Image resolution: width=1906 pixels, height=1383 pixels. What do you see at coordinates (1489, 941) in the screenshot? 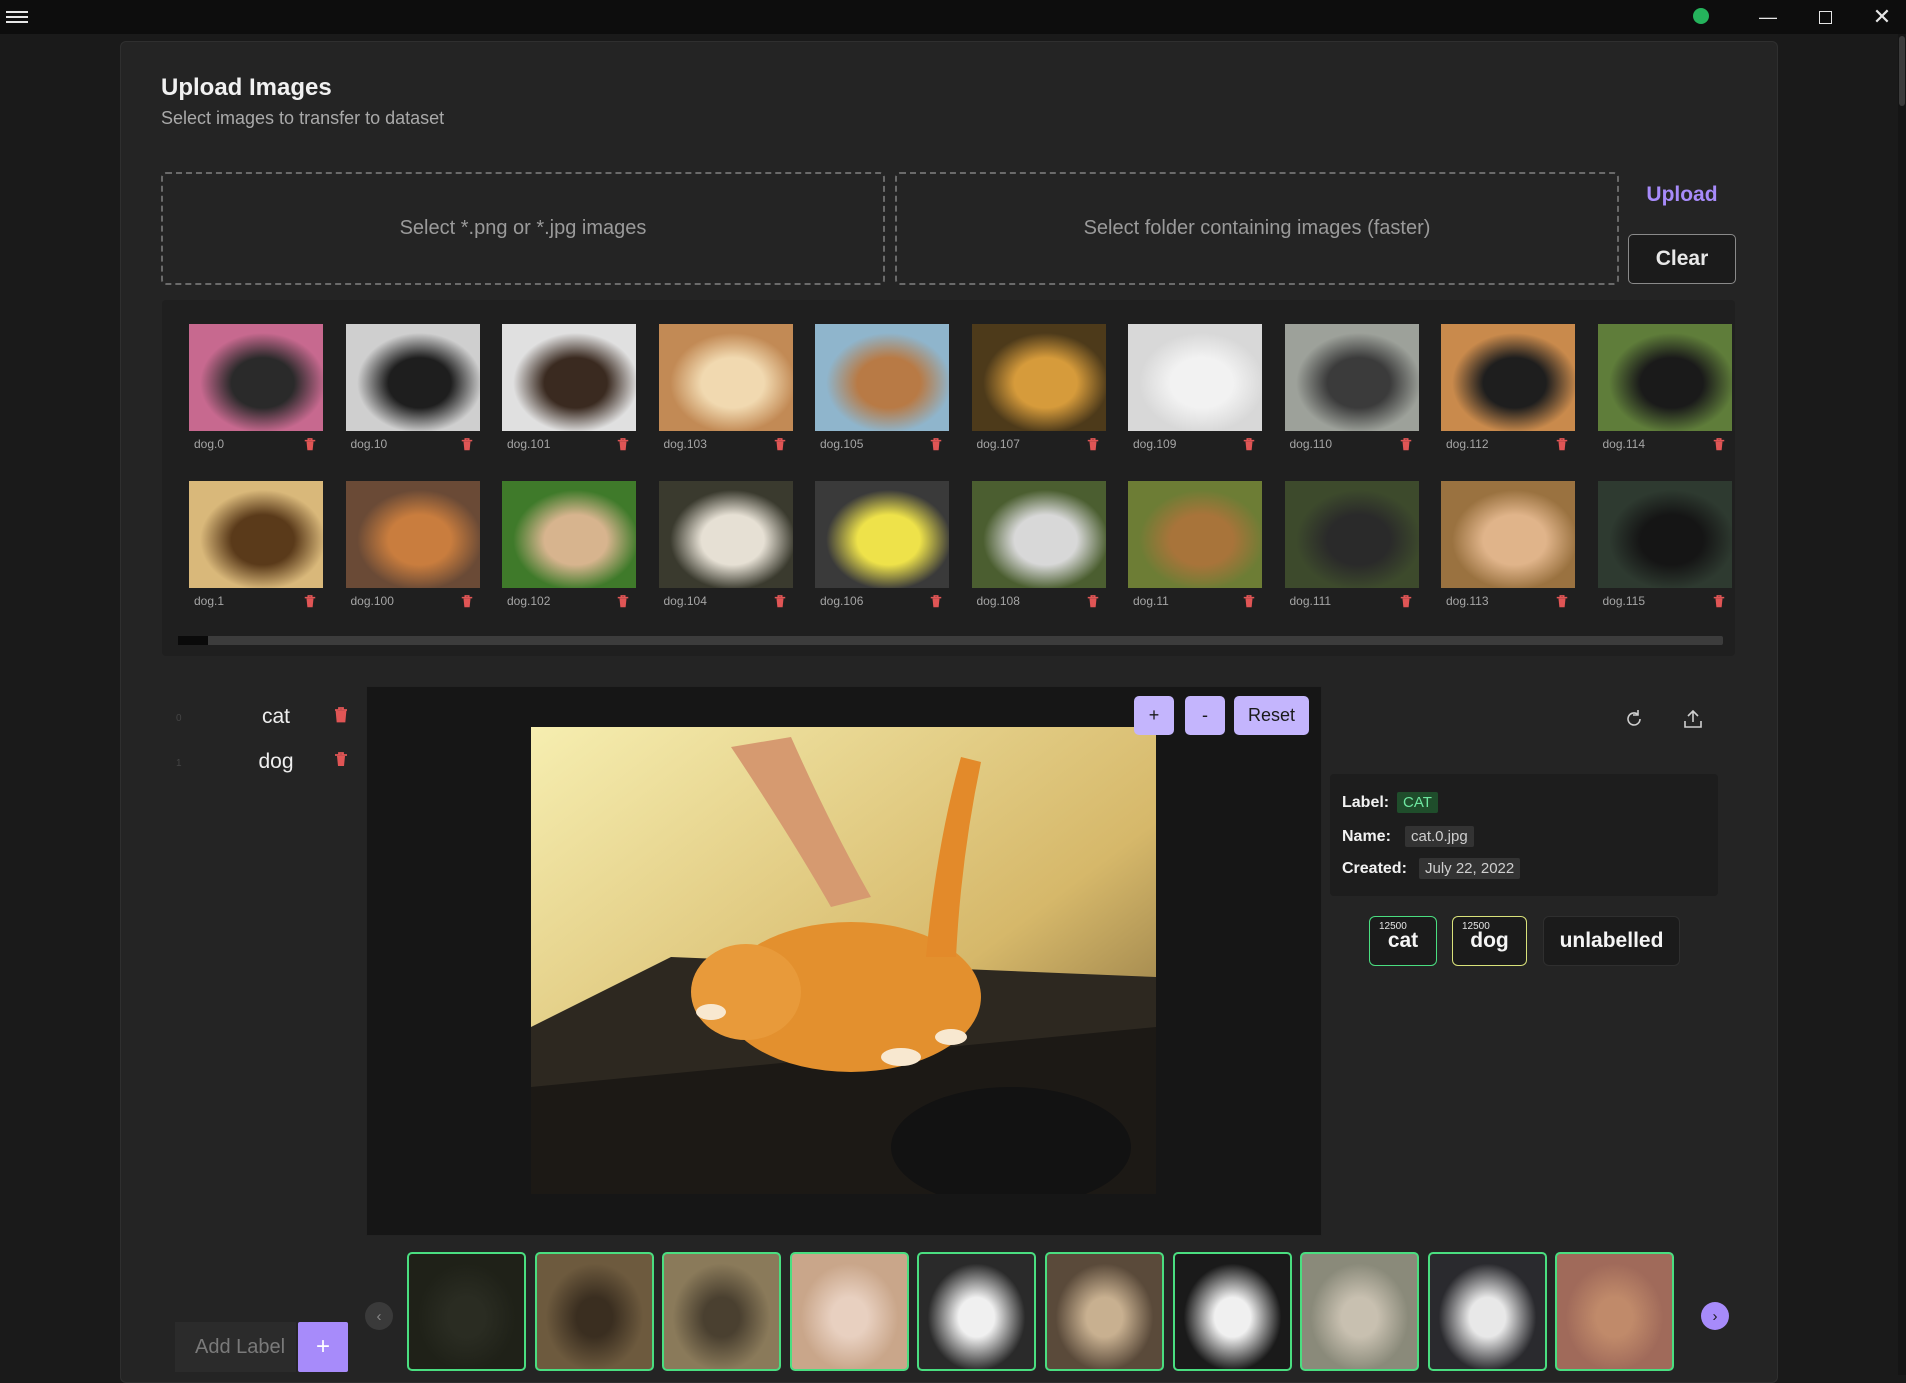
I see `count-chip-dog: 12500 dog` at bounding box center [1489, 941].